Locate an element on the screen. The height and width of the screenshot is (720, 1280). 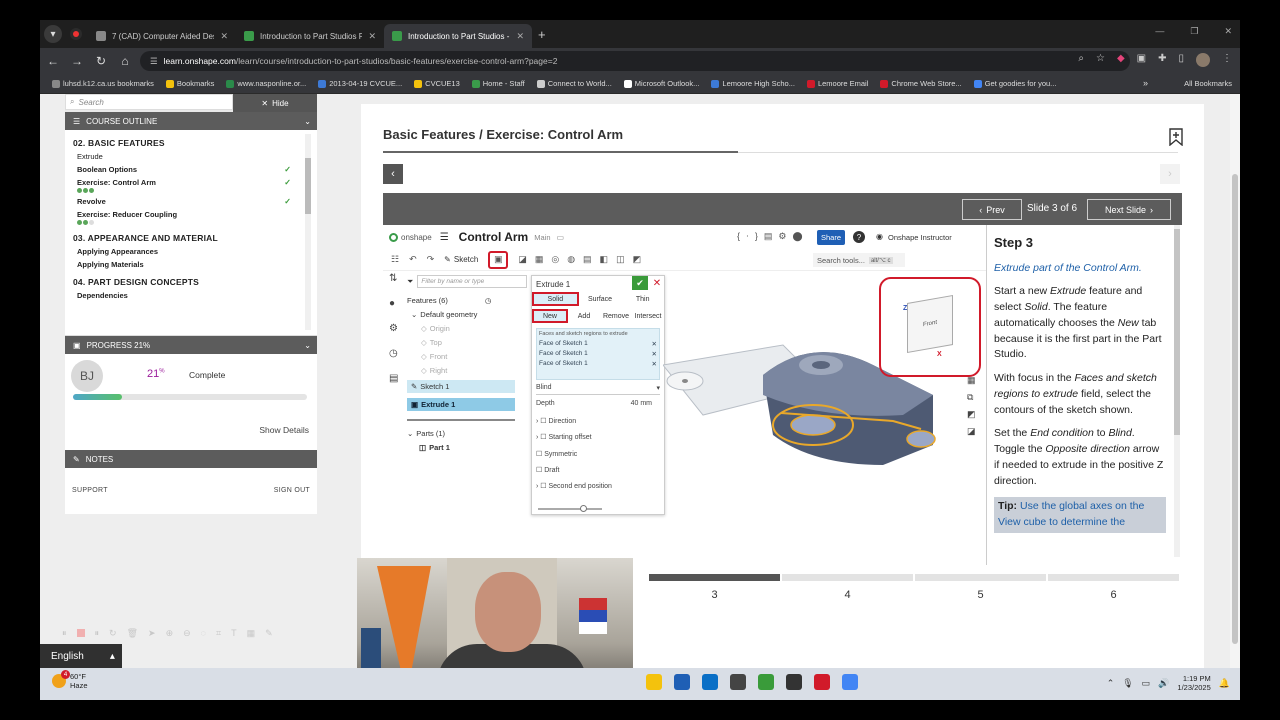
clock: 1:19 PM 1/23/2025 is located at coordinates (1193, 683).